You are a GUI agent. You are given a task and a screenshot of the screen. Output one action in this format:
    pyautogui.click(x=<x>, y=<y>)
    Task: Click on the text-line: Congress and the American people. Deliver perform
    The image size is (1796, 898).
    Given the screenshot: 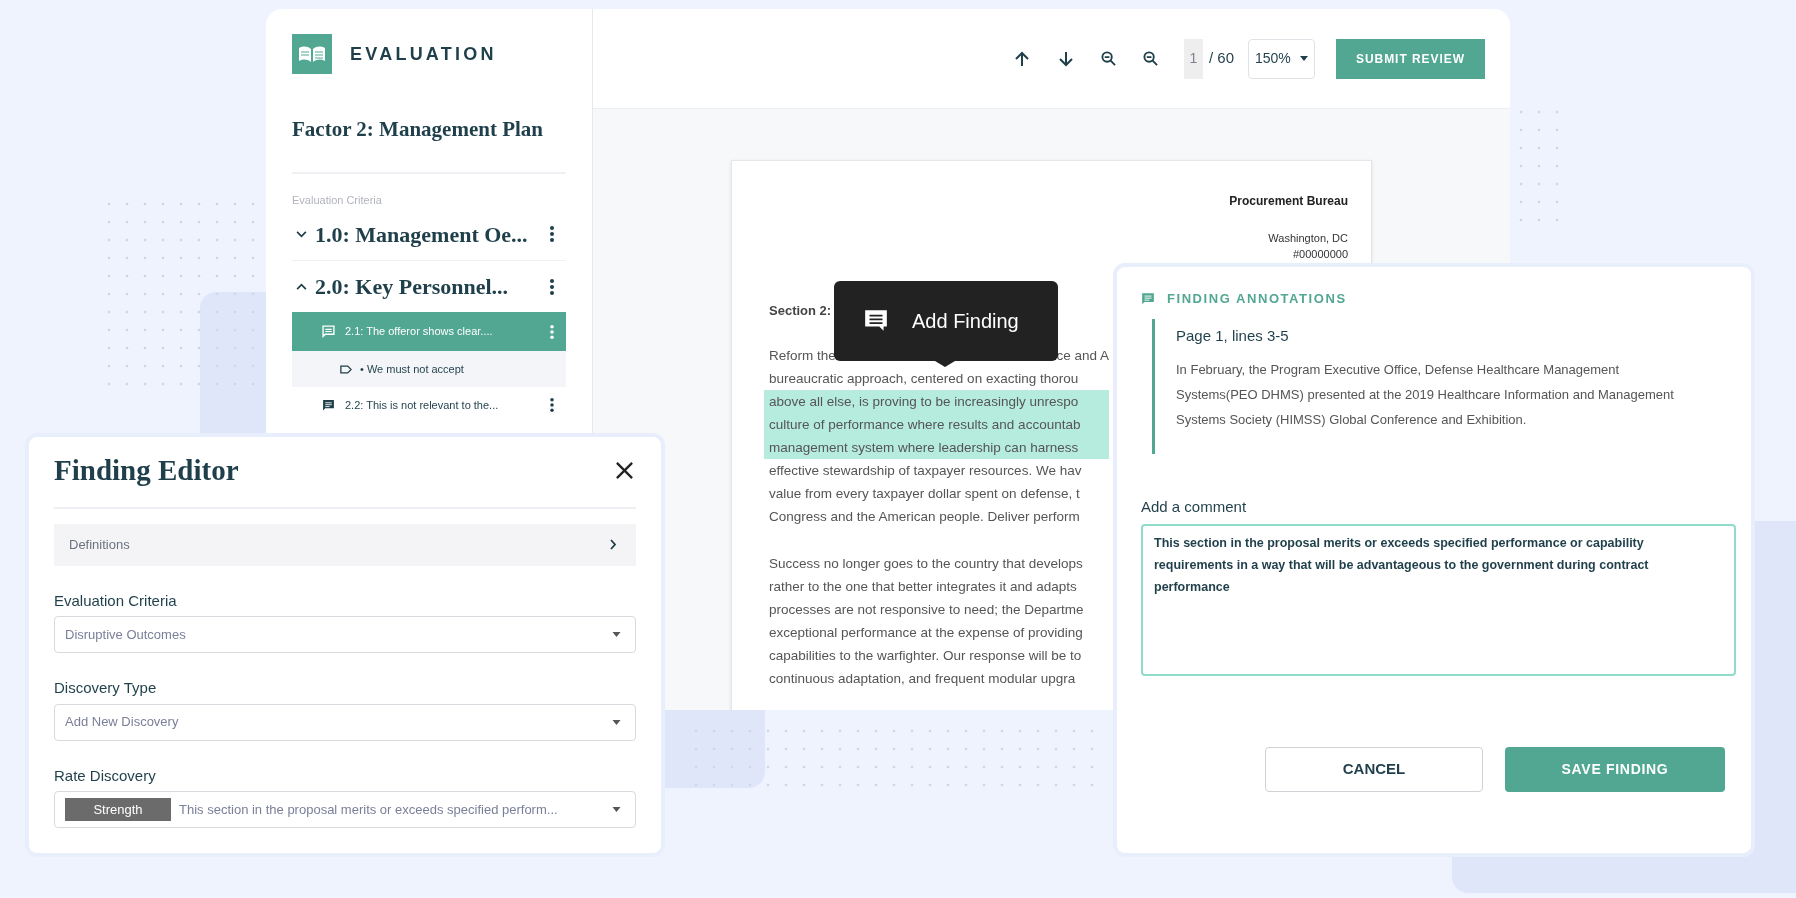 What is the action you would take?
    pyautogui.click(x=924, y=516)
    